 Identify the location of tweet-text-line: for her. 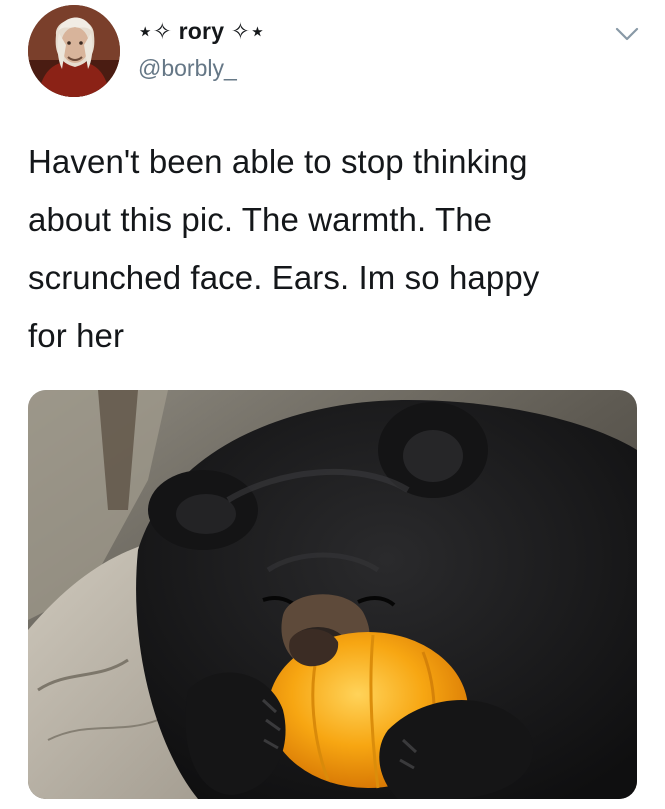
(76, 335).